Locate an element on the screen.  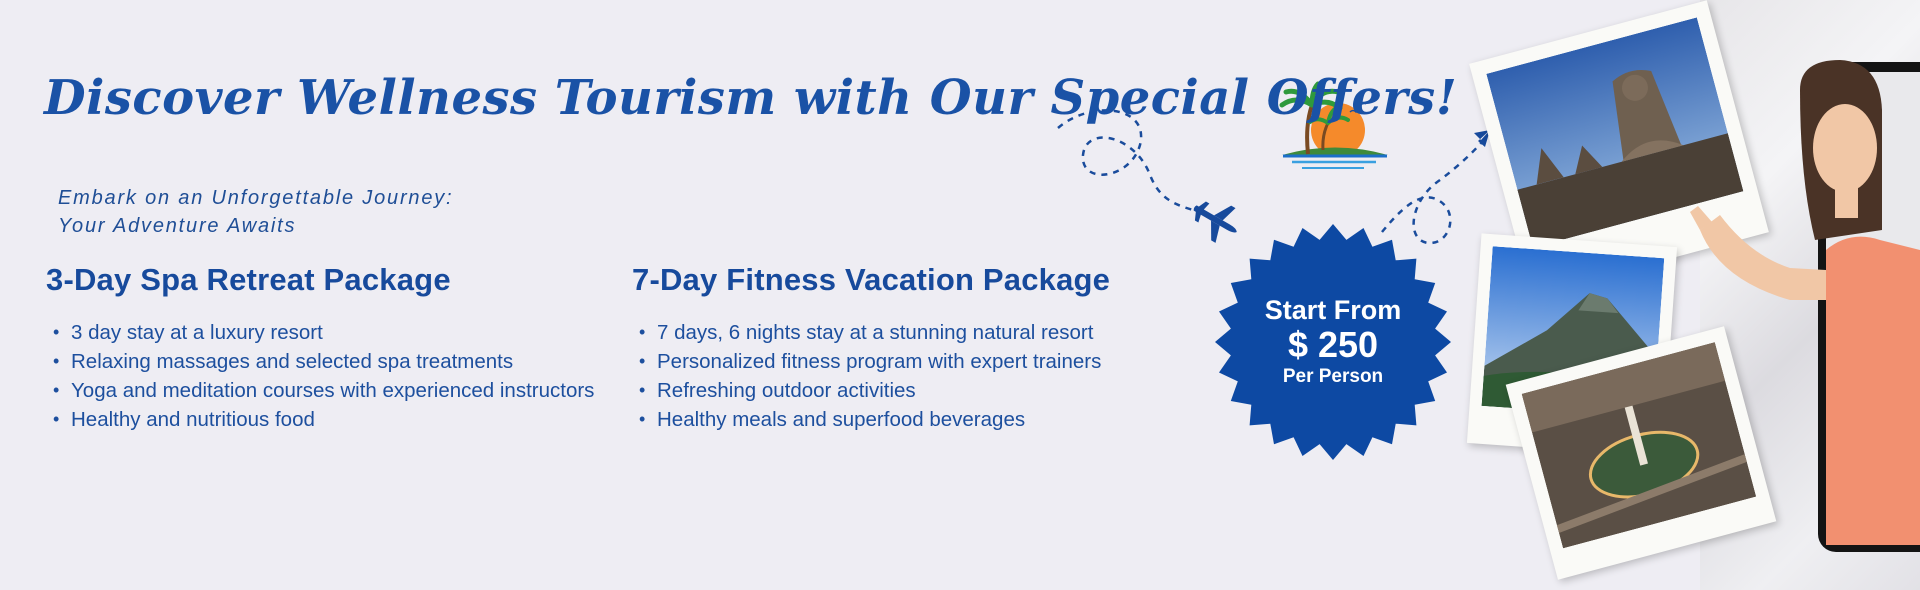
woman-pointing-image is located at coordinates (1805, 302).